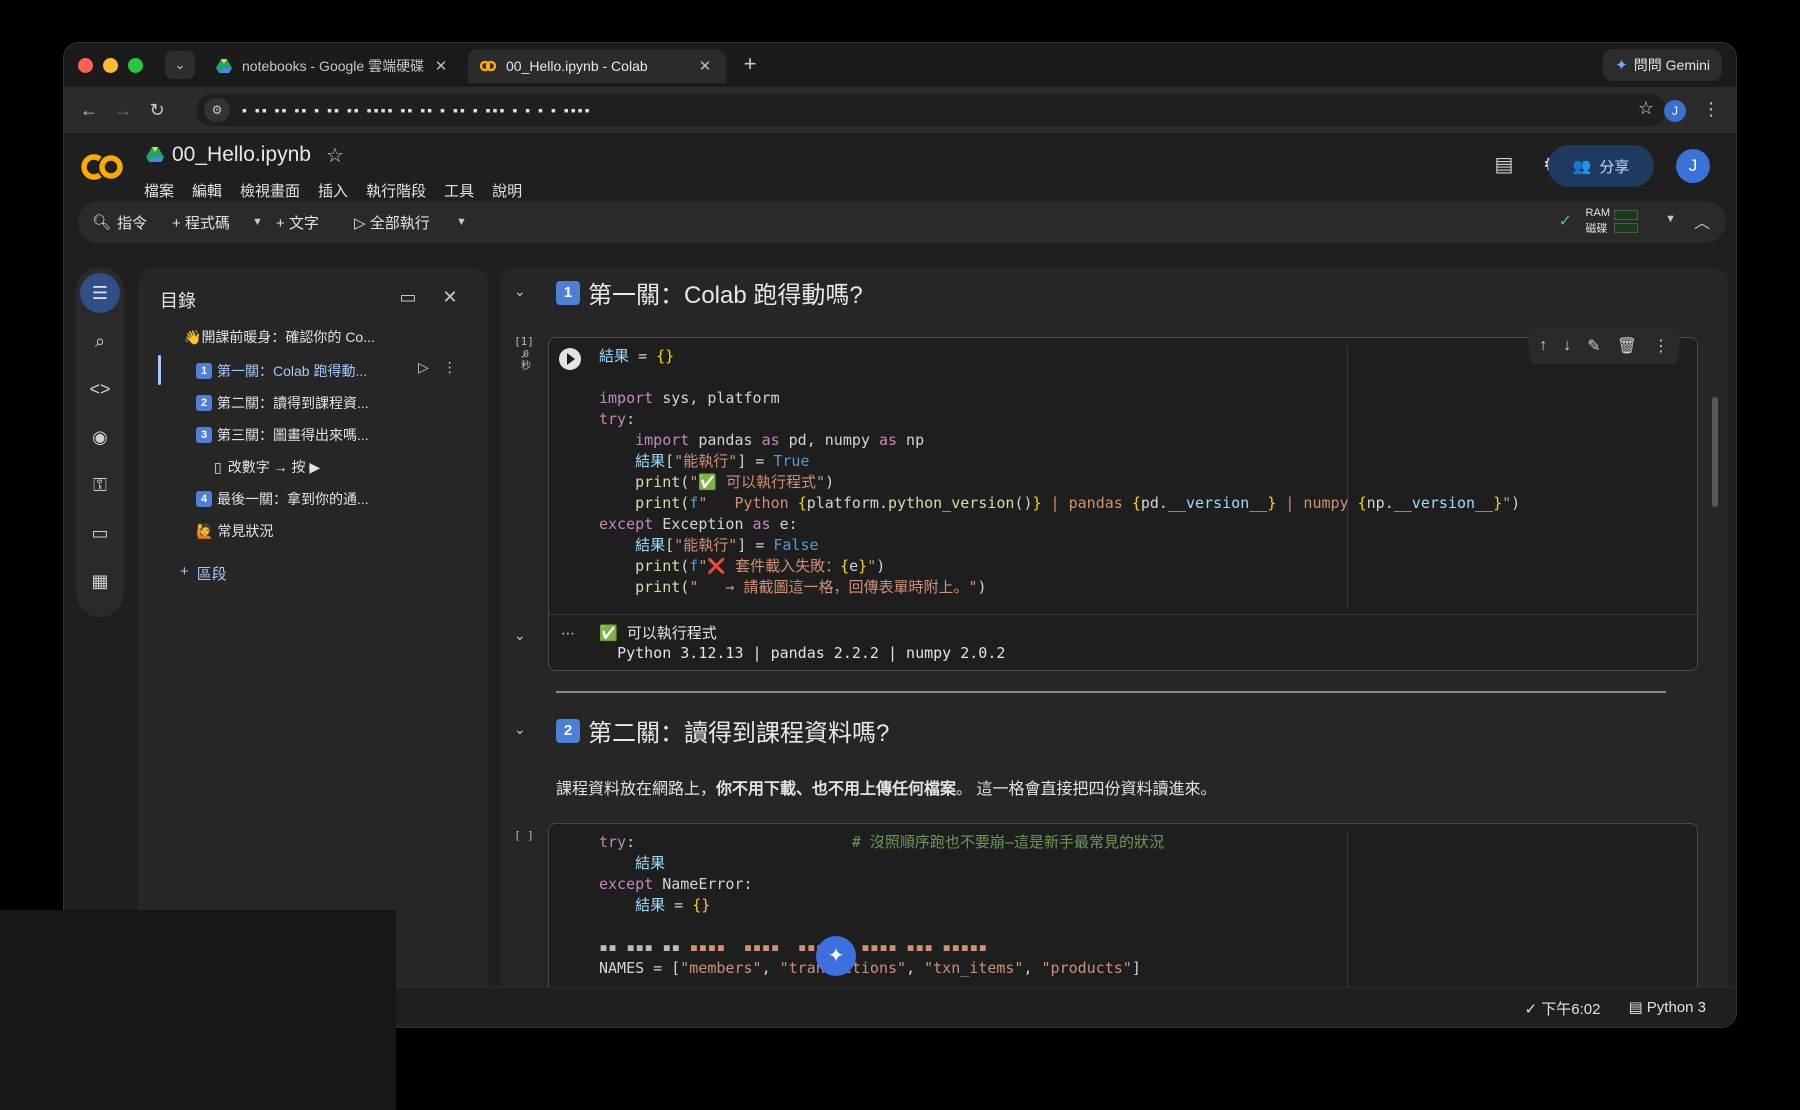  What do you see at coordinates (159, 190) in the screenshot?
I see `menu-file: 檔案` at bounding box center [159, 190].